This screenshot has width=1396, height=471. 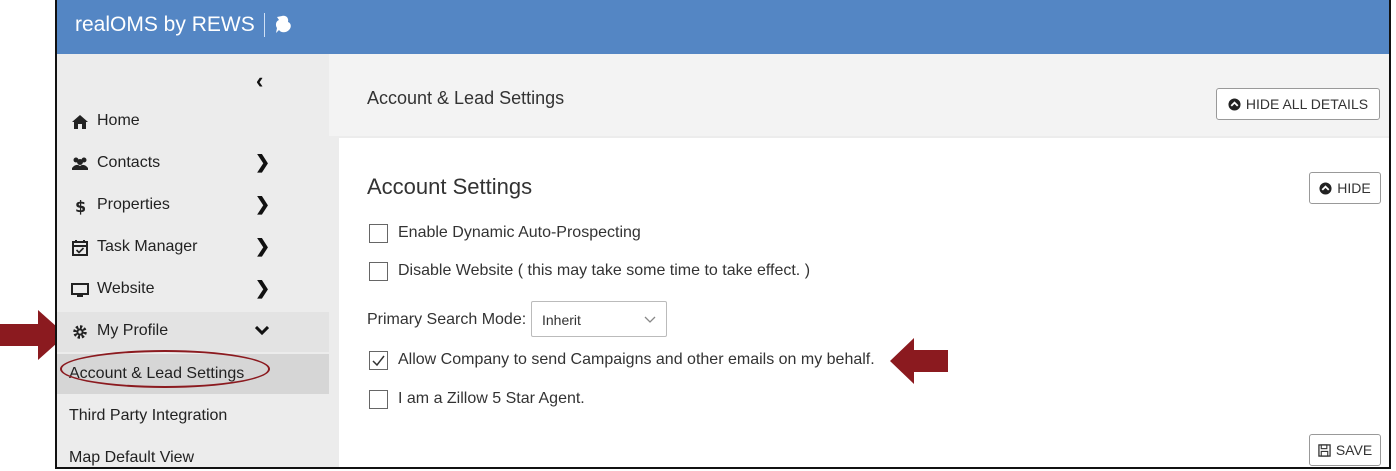 What do you see at coordinates (283, 24) in the screenshot?
I see `rooster-logo-icon` at bounding box center [283, 24].